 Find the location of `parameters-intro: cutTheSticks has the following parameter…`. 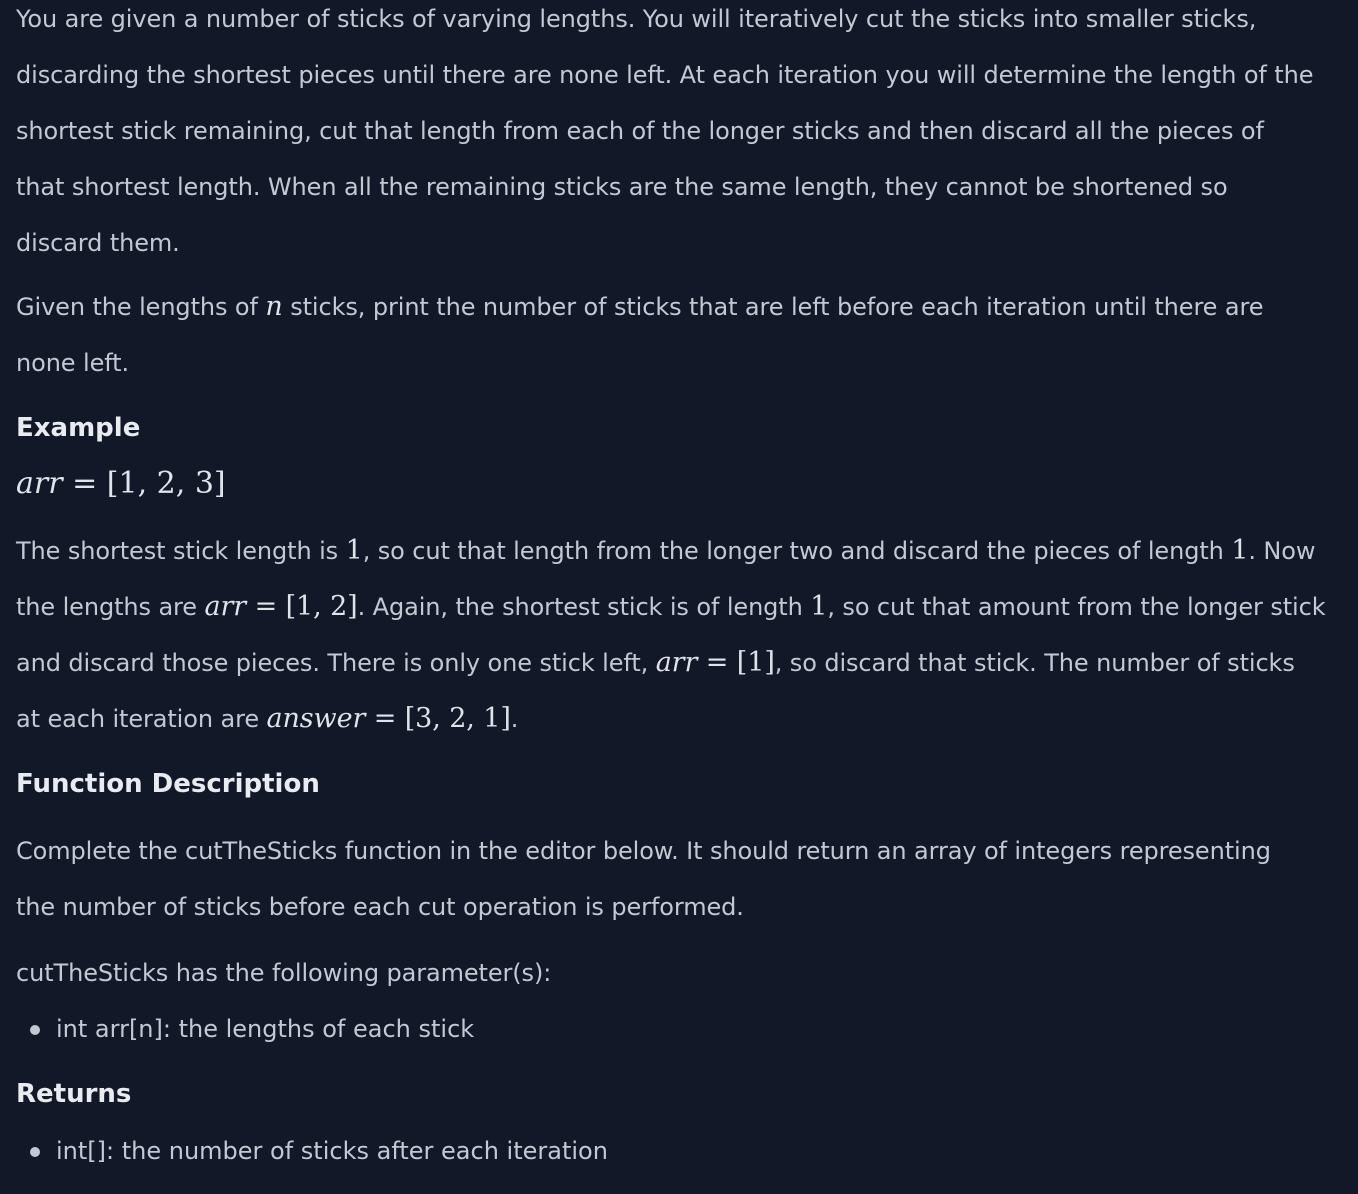

parameters-intro: cutTheSticks has the following parameter… is located at coordinates (284, 973).